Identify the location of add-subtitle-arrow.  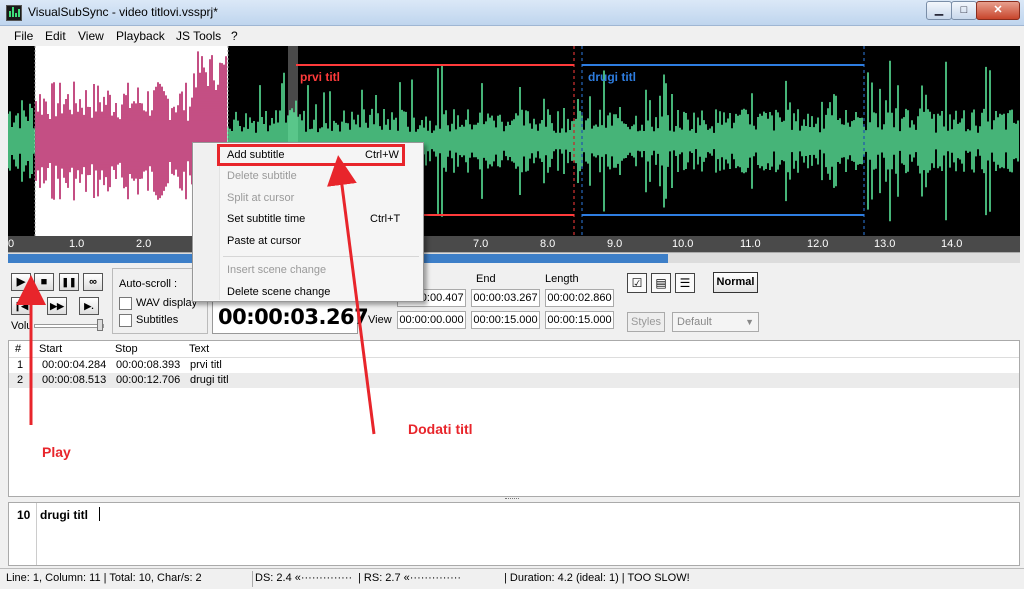
(351, 295).